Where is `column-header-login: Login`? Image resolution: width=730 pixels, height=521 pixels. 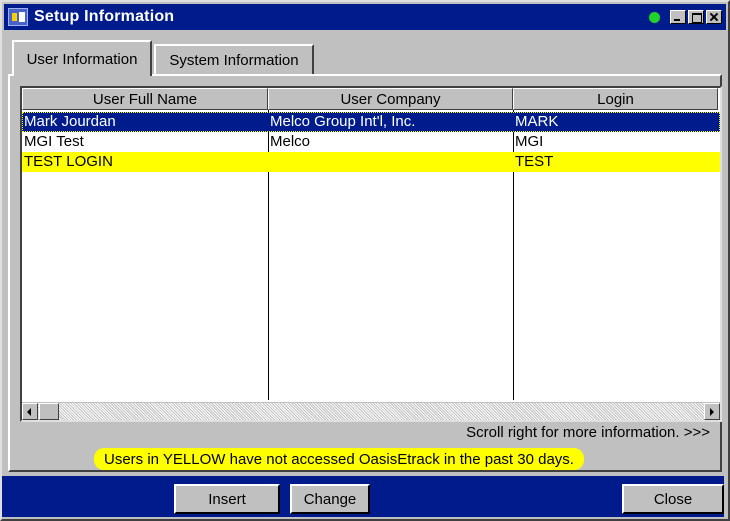
column-header-login: Login is located at coordinates (615, 99).